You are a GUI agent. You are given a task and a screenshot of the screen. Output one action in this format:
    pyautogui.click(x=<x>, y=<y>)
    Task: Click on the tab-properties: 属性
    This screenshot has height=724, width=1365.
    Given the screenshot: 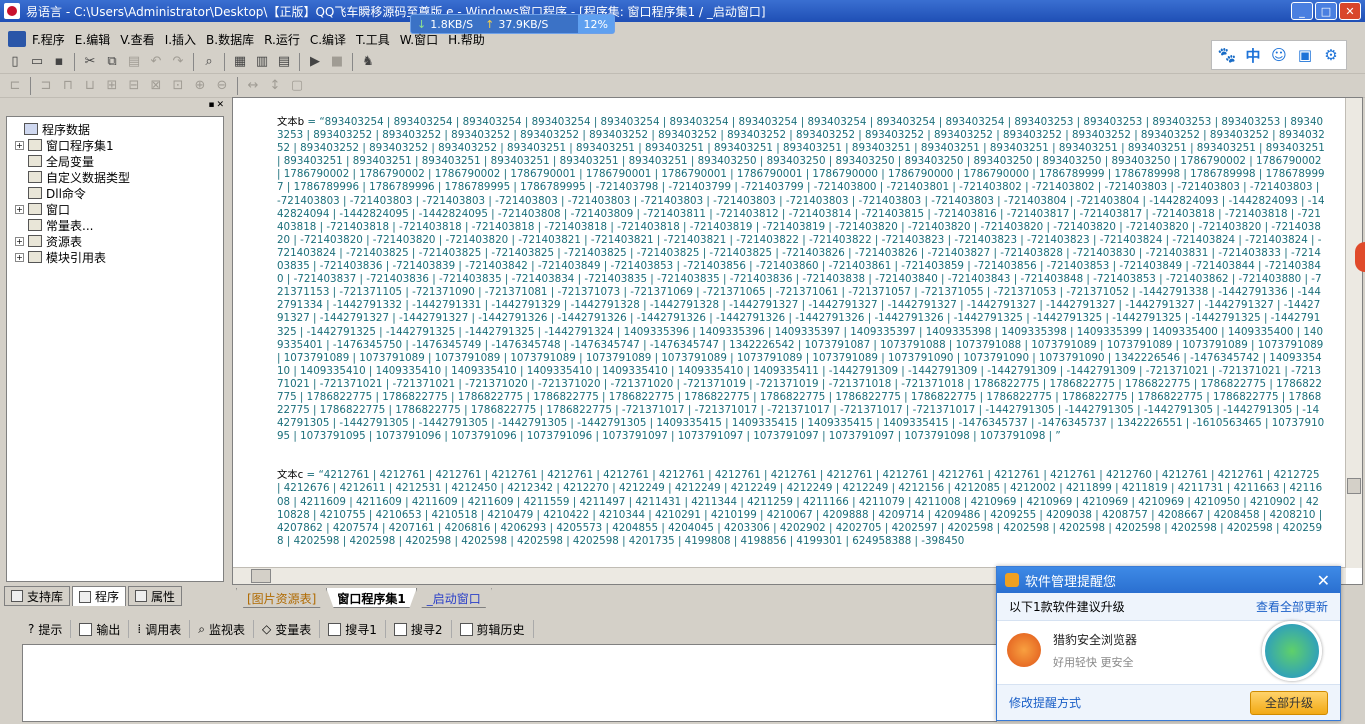 What is the action you would take?
    pyautogui.click(x=155, y=596)
    